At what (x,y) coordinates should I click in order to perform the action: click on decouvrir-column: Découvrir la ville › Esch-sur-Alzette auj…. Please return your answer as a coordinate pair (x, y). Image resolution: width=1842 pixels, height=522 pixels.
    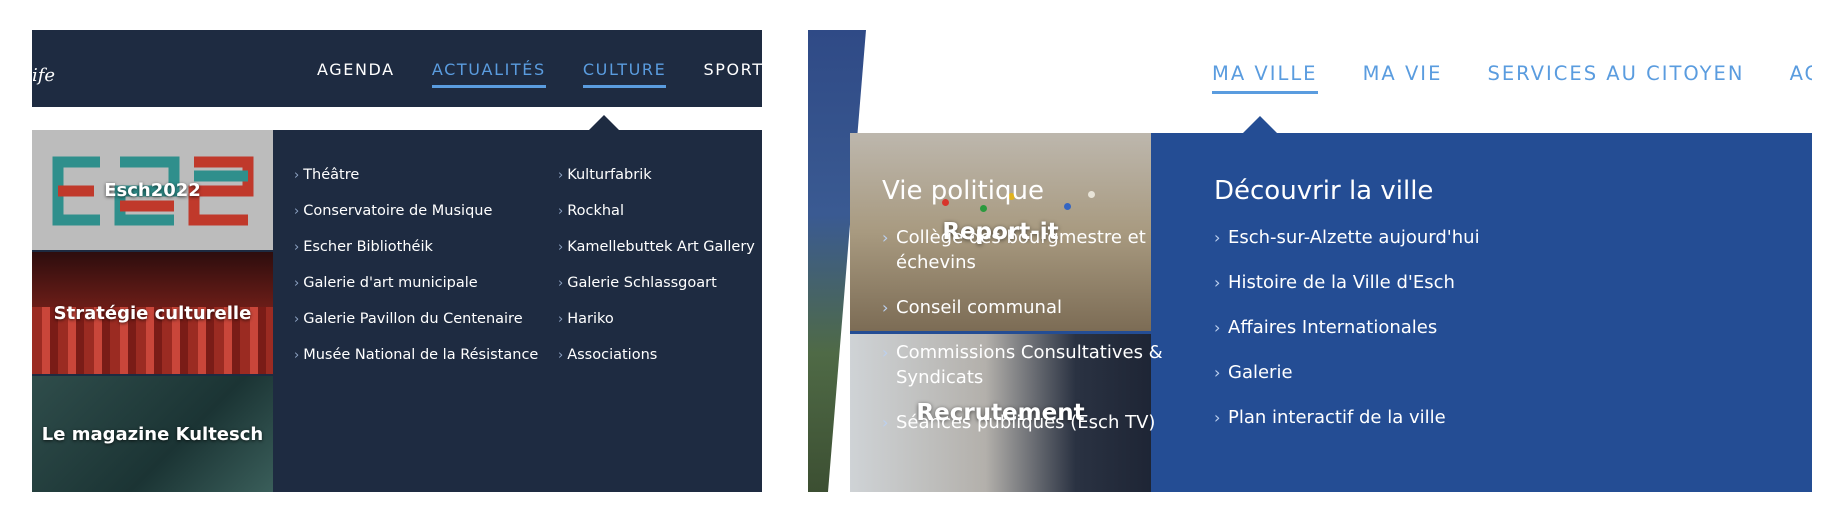
    Looking at the image, I should click on (1359, 312).